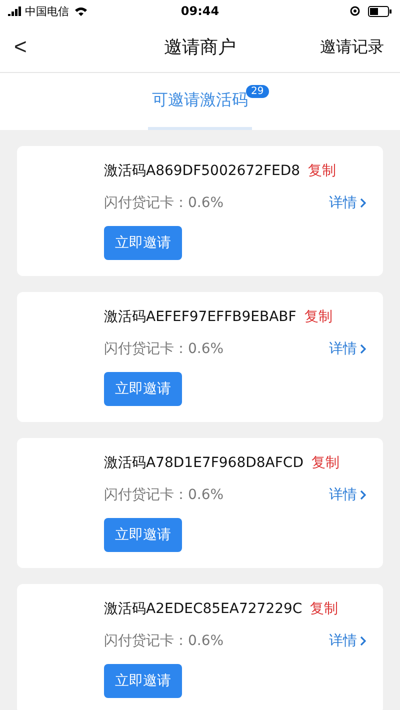 Image resolution: width=400 pixels, height=710 pixels. What do you see at coordinates (15, 11) in the screenshot?
I see `signal-icon` at bounding box center [15, 11].